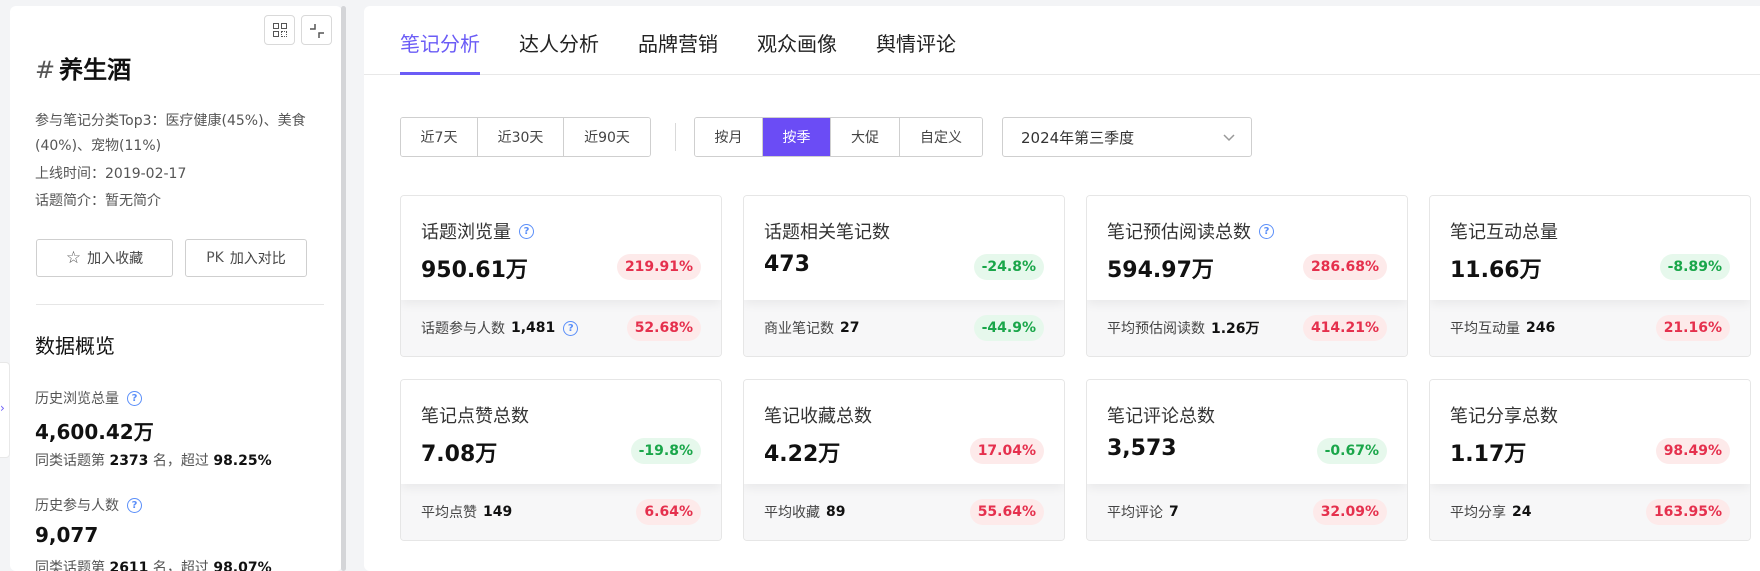 The height and width of the screenshot is (571, 1760). I want to click on period-selector: 按月 按季 大促 自定义, so click(838, 137).